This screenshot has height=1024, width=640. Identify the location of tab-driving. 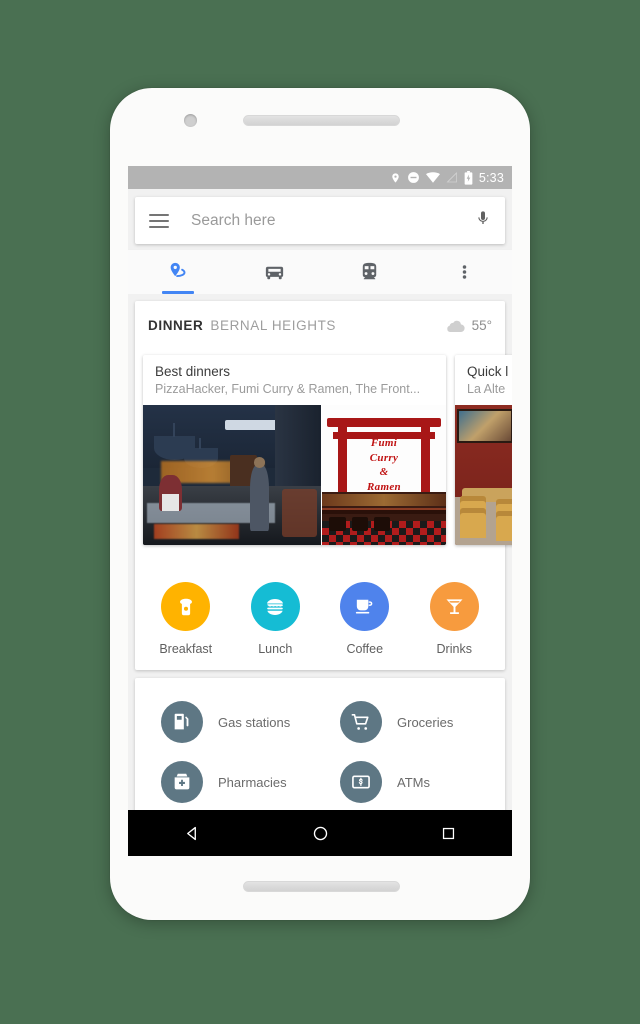
(275, 272).